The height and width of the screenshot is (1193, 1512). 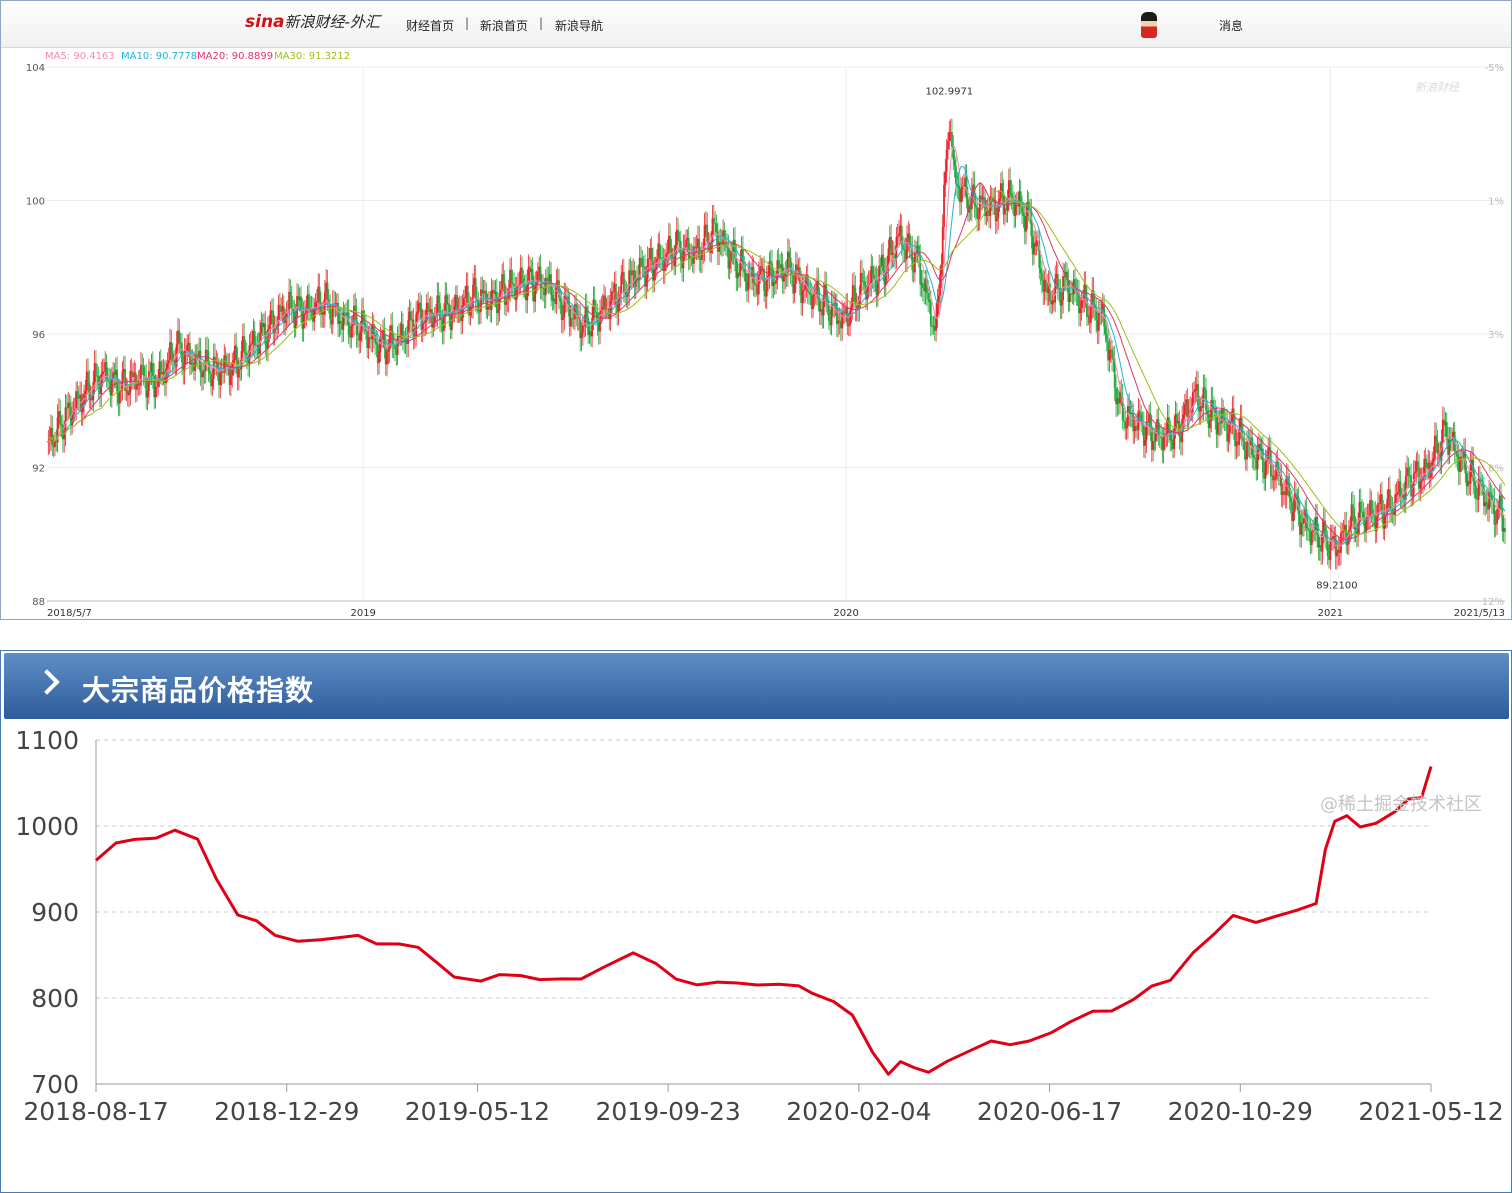 I want to click on messages-link: 消息, so click(x=1231, y=25).